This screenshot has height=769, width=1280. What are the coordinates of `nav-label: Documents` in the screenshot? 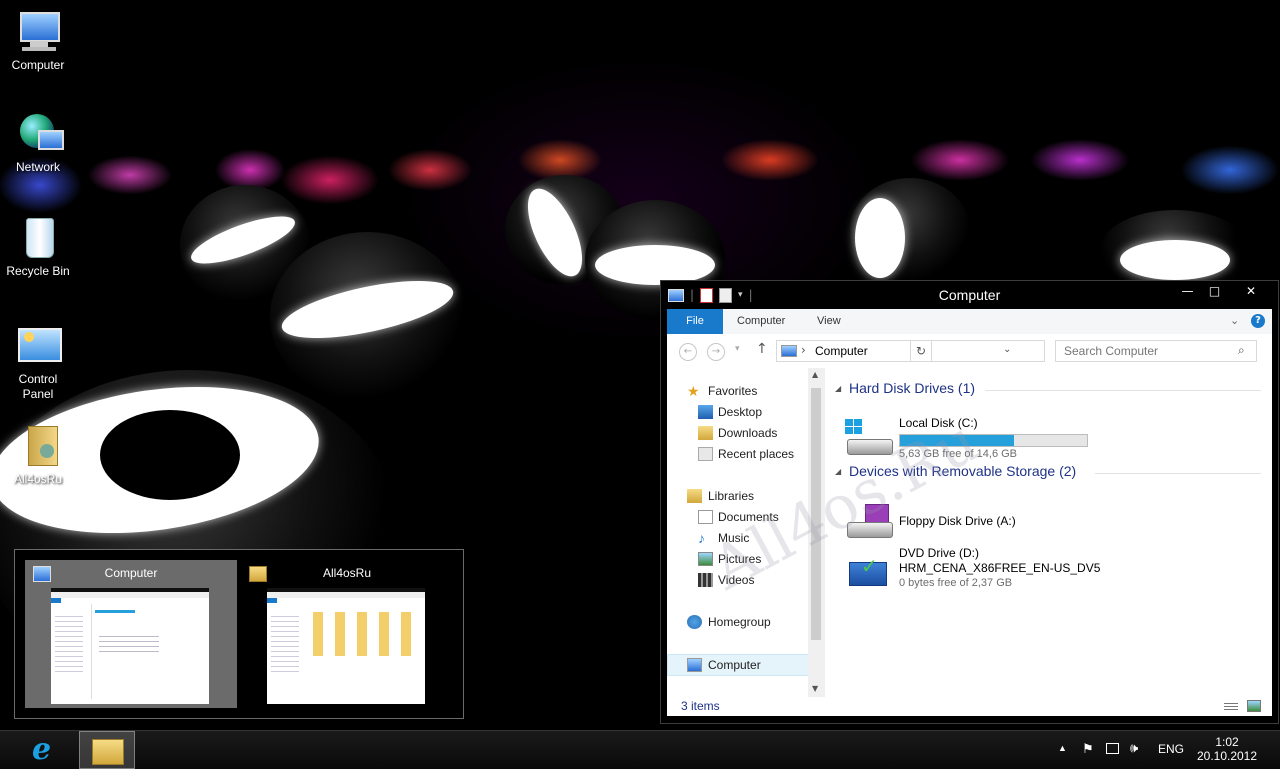 It's located at (748, 517).